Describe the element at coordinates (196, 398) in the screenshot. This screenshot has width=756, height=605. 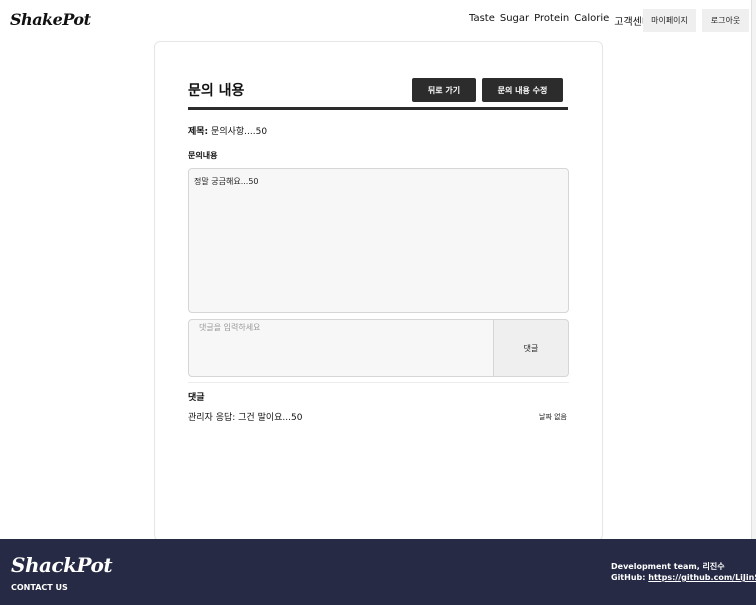
I see `comments-heading: 댓글` at that location.